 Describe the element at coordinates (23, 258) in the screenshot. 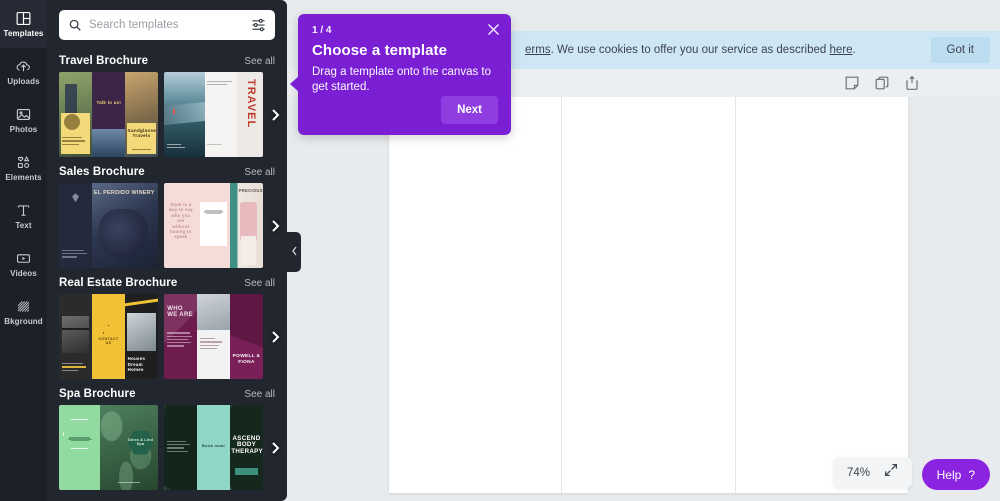

I see `video-icon` at that location.